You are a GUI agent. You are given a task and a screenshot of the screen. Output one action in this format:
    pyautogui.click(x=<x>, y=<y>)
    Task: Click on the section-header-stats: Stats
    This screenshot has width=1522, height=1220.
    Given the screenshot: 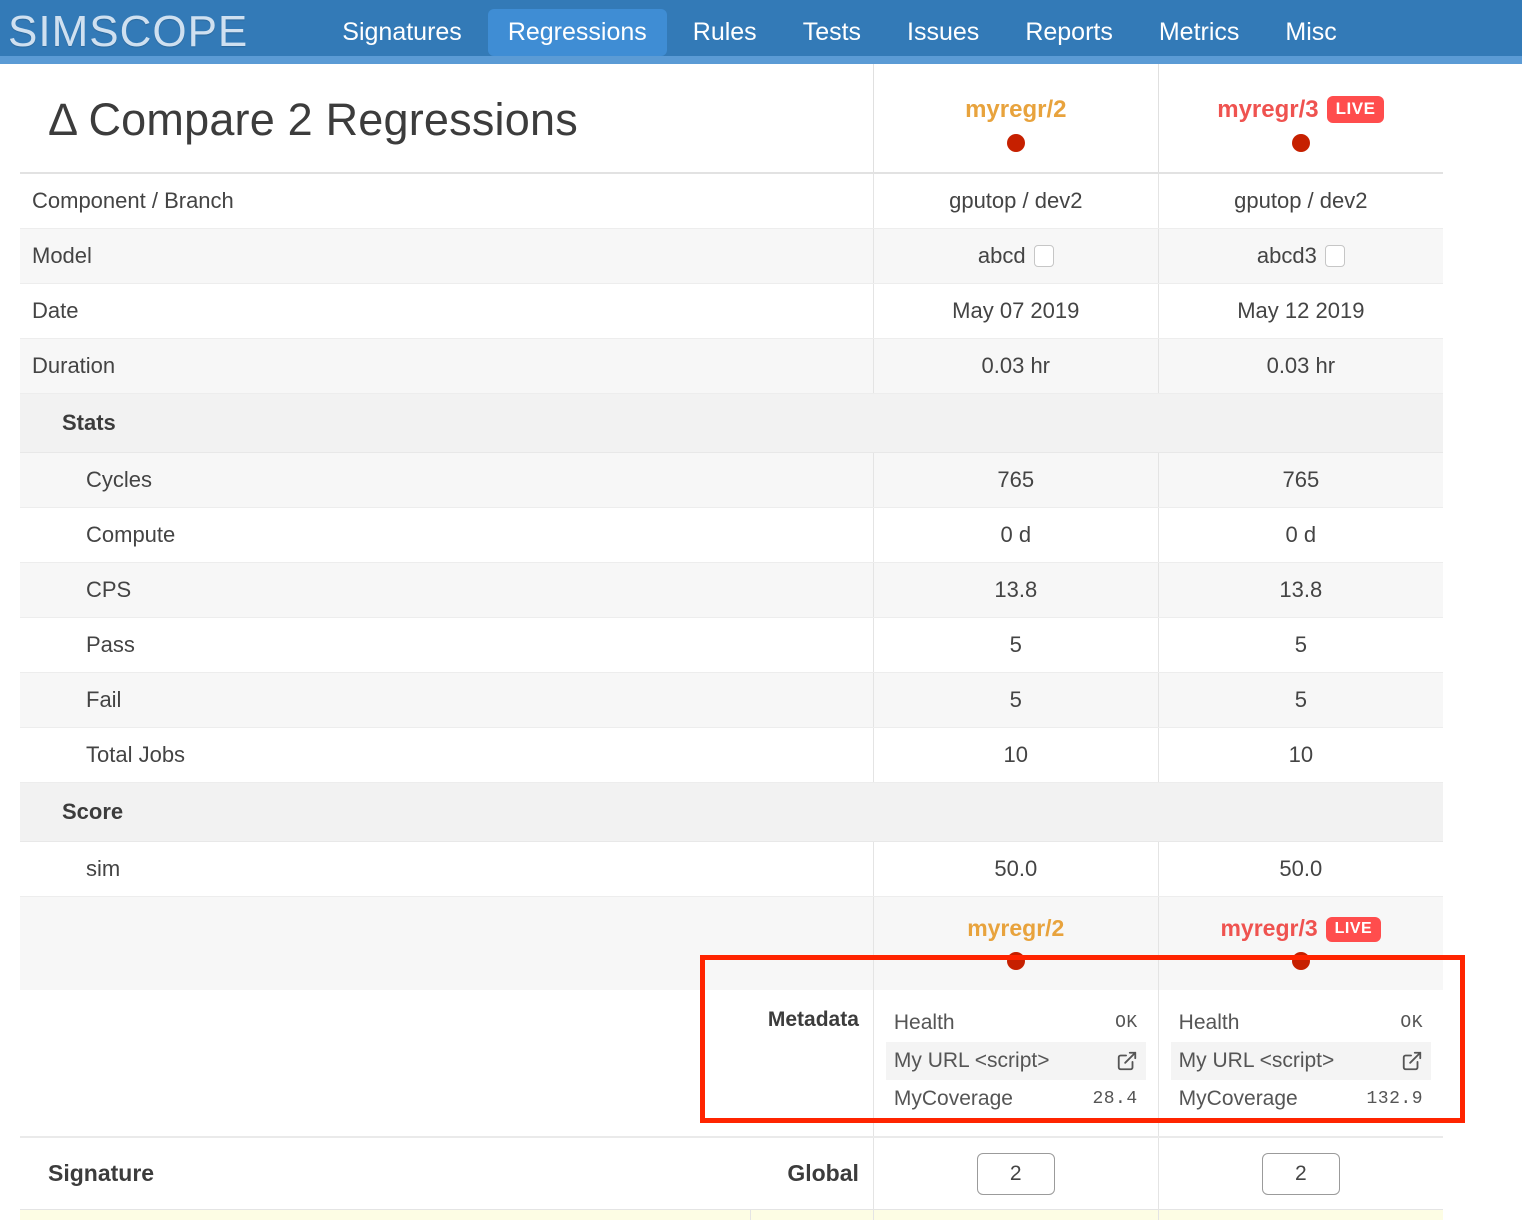 What is the action you would take?
    pyautogui.click(x=731, y=423)
    